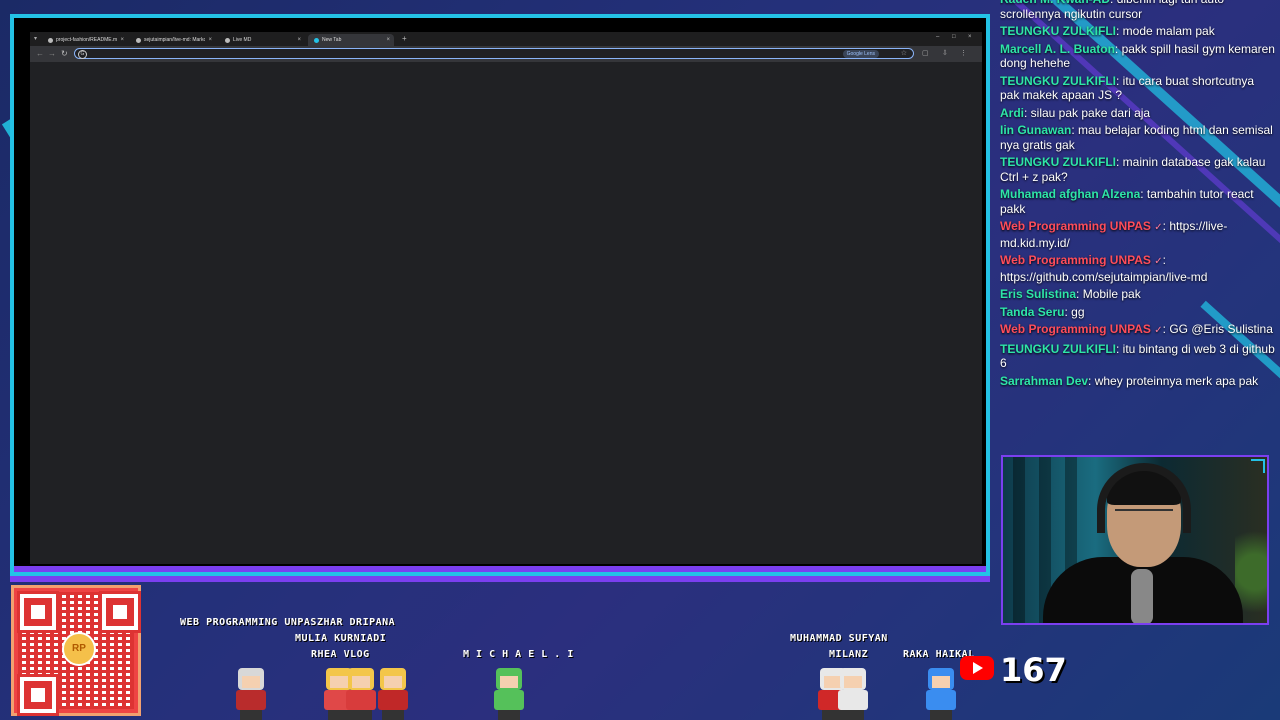  I want to click on address-bar: G Google Lens ☆, so click(494, 53).